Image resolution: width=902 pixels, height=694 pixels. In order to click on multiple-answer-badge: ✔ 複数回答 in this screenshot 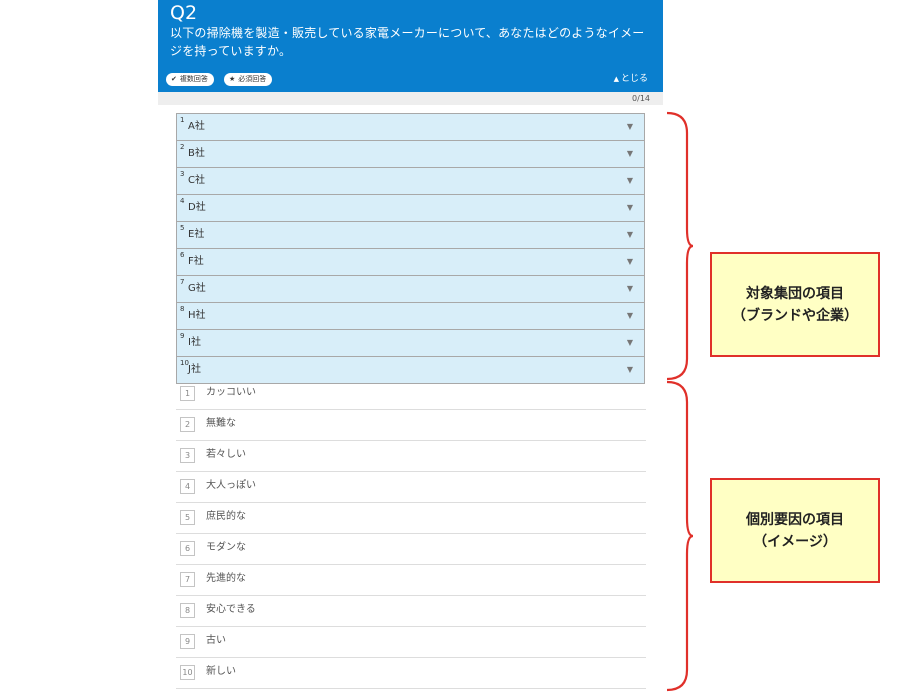, I will do `click(190, 79)`.